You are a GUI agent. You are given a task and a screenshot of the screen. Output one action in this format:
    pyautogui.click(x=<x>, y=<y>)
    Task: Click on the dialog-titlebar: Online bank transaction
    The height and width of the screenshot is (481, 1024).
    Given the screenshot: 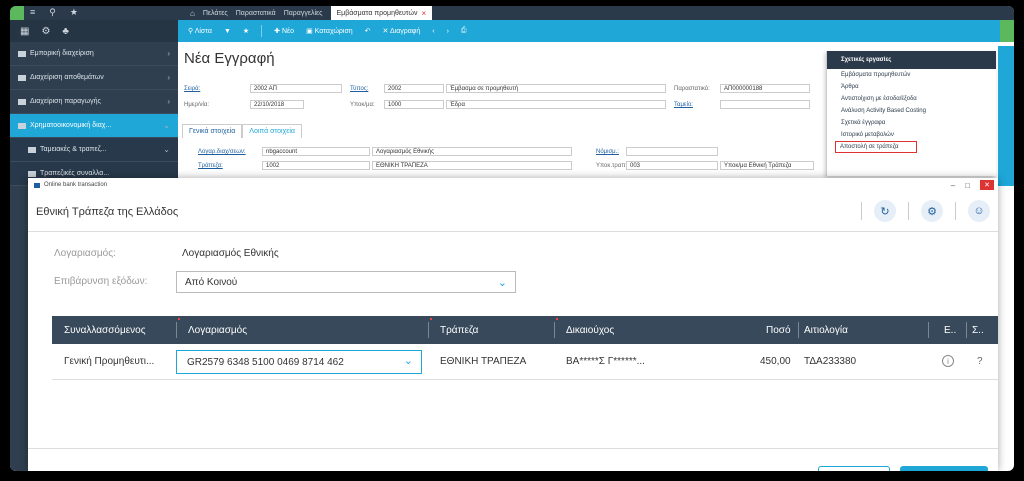 What is the action you would take?
    pyautogui.click(x=513, y=185)
    